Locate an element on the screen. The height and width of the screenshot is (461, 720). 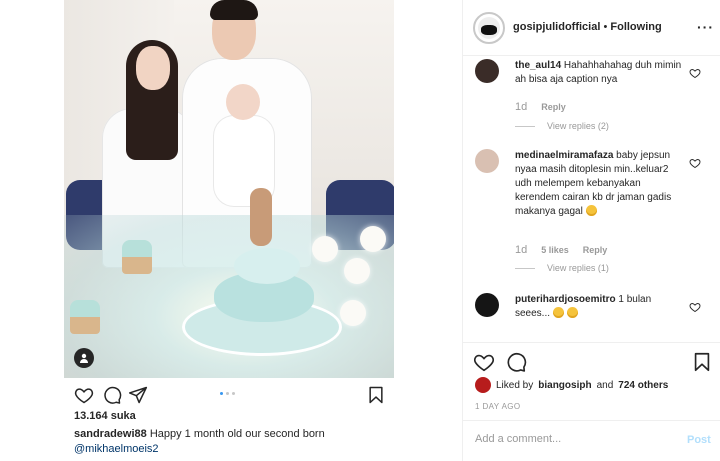
more-options-icon: ··· is located at coordinates (705, 27).